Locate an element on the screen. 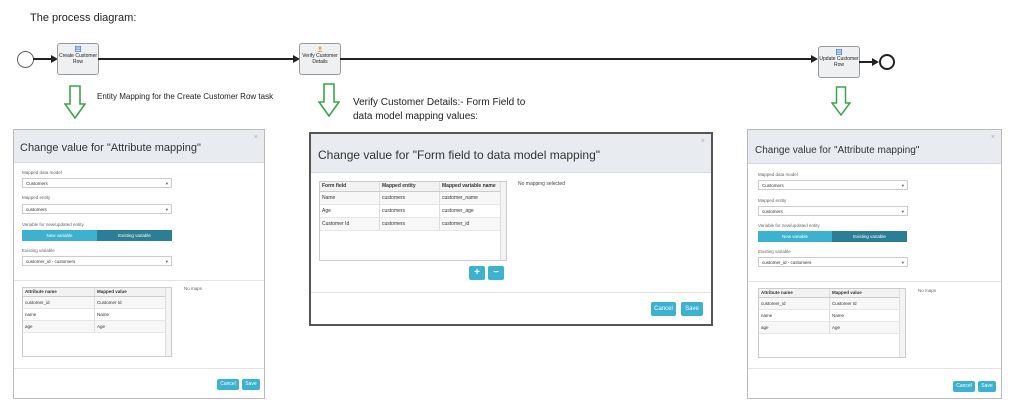 The width and height of the screenshot is (1024, 416). column-header: Form field is located at coordinates (350, 186).